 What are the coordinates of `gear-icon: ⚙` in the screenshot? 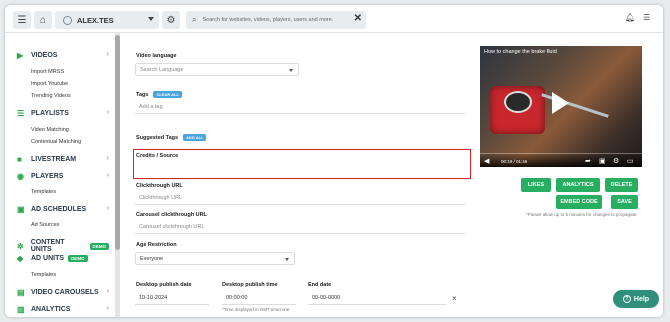 It's located at (171, 20).